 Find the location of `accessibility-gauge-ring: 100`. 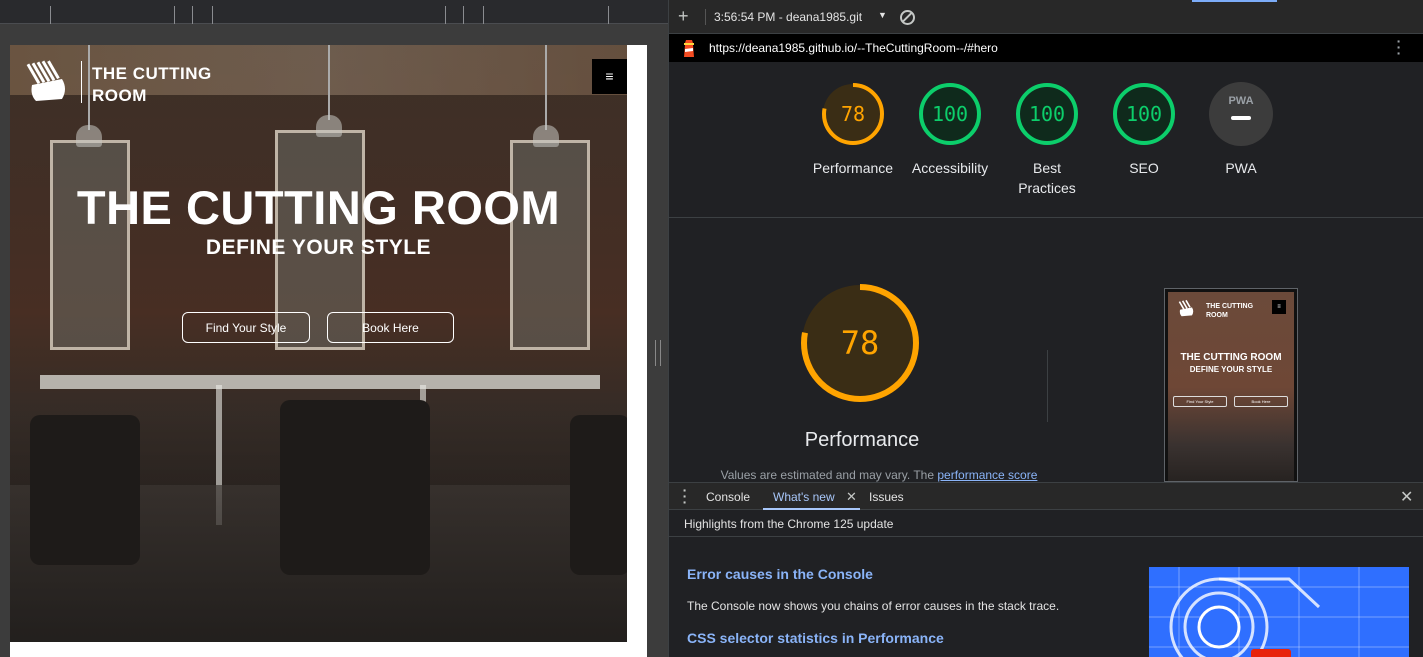

accessibility-gauge-ring: 100 is located at coordinates (950, 114).